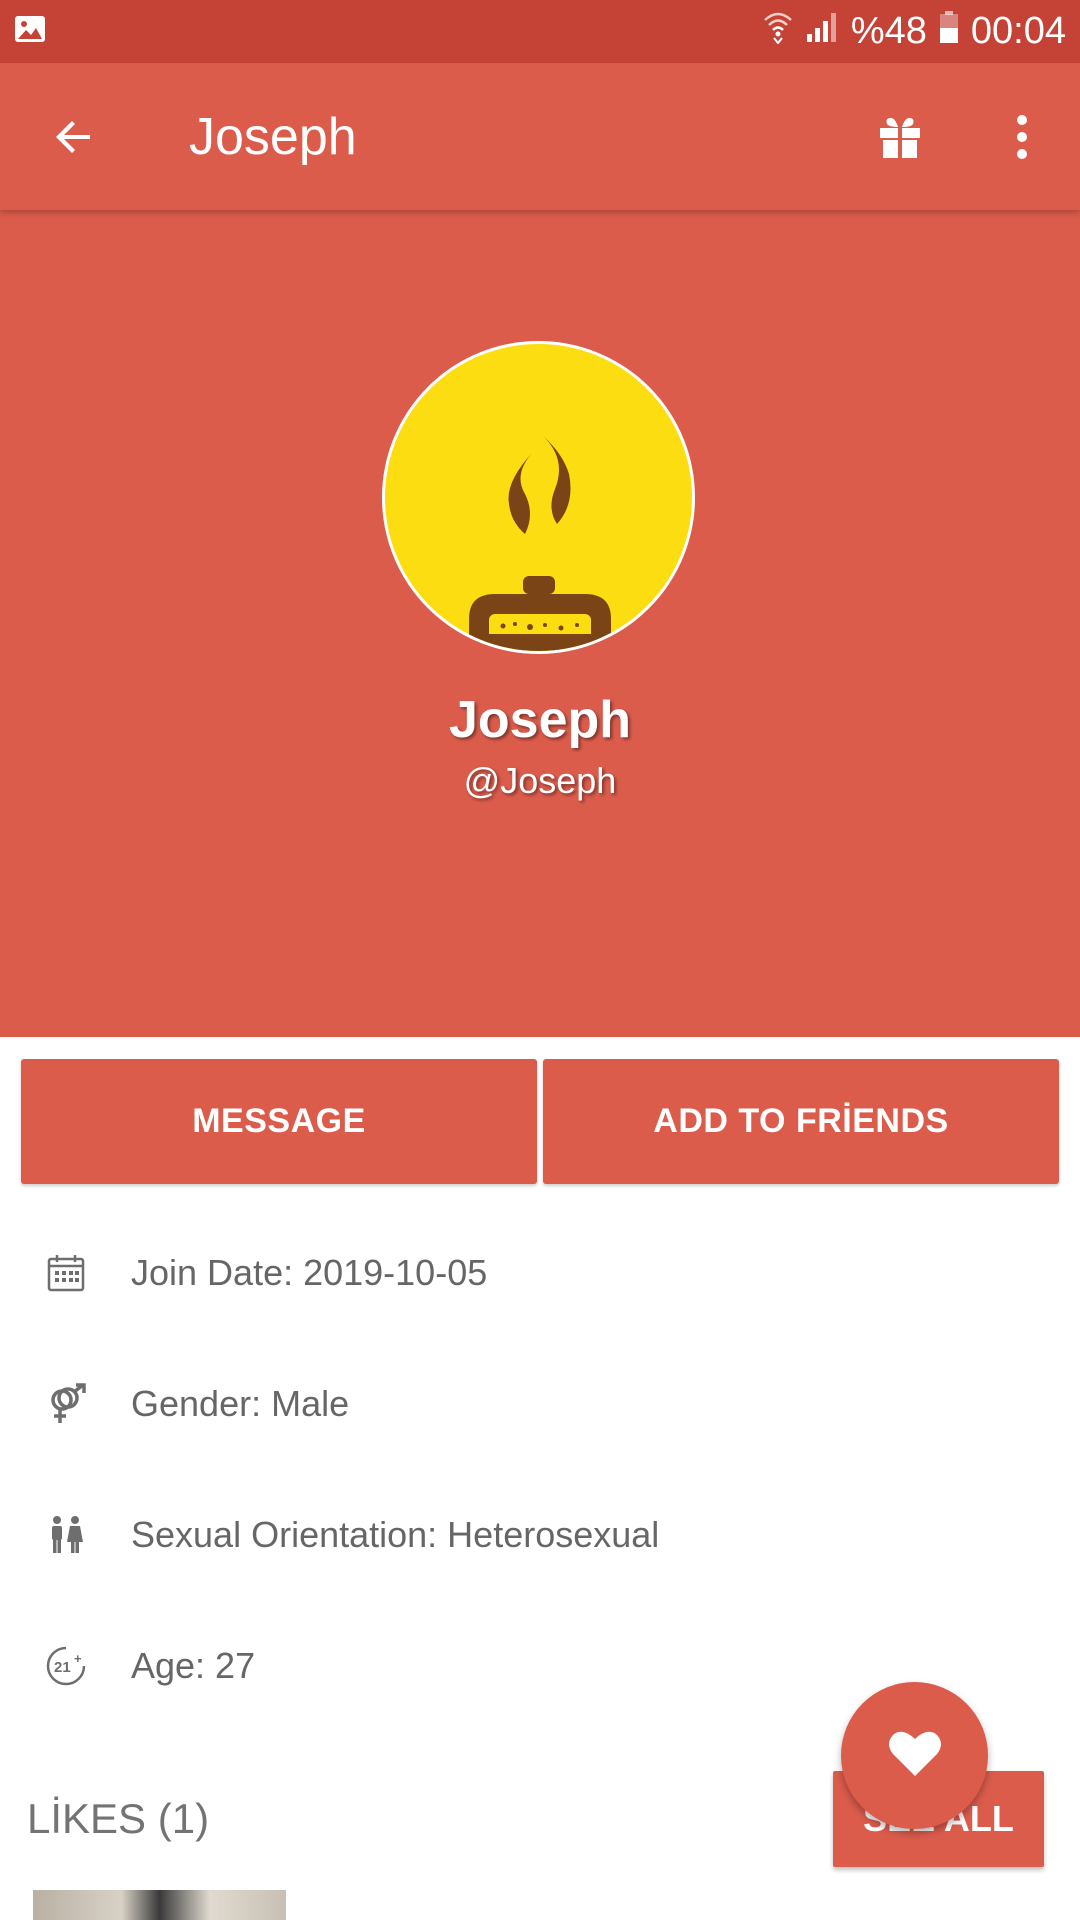  Describe the element at coordinates (273, 137) in the screenshot. I see `app-bar-title: Joseph` at that location.